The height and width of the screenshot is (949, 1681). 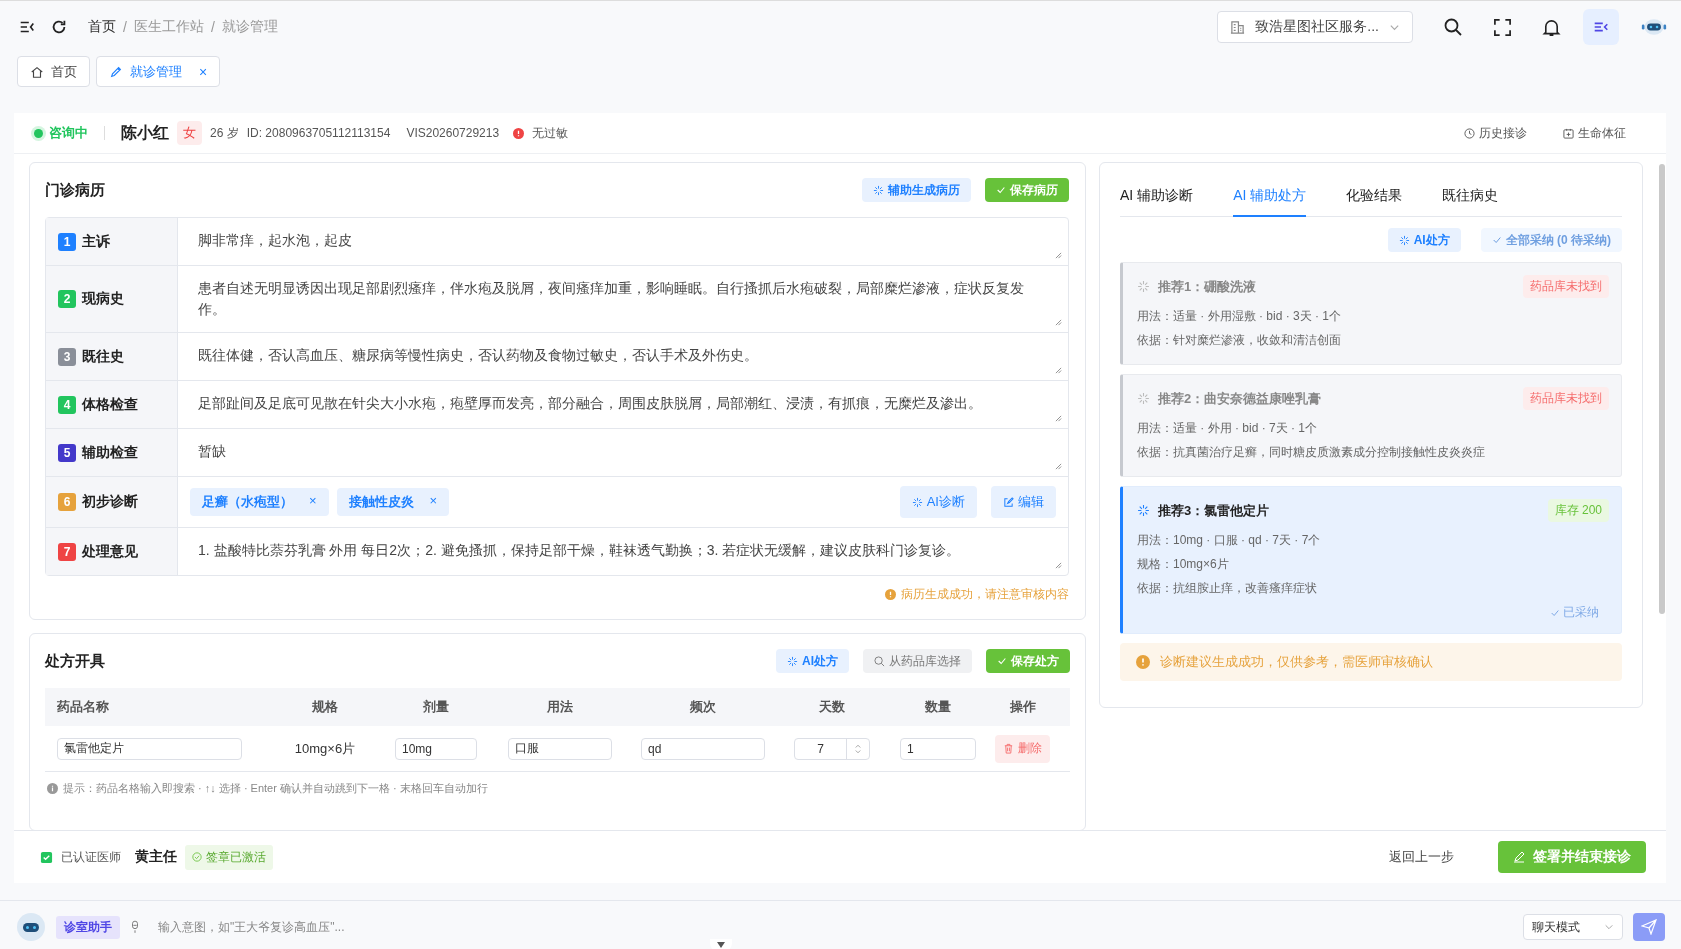 What do you see at coordinates (1551, 27) in the screenshot?
I see `bell-icon` at bounding box center [1551, 27].